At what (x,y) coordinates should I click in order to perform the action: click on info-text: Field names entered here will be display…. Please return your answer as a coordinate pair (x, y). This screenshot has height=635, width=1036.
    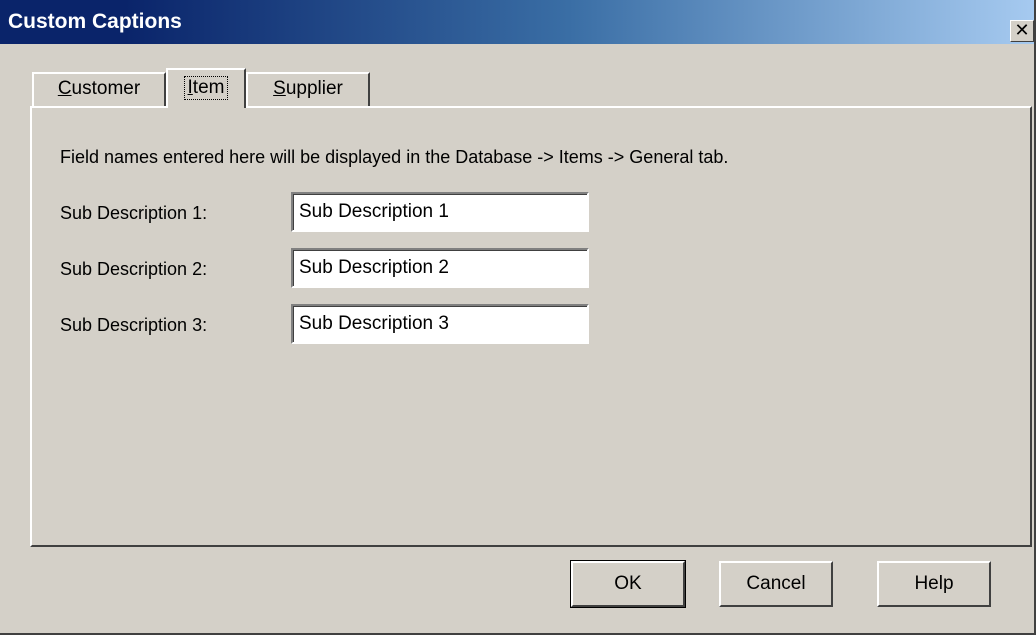
    Looking at the image, I should click on (394, 157).